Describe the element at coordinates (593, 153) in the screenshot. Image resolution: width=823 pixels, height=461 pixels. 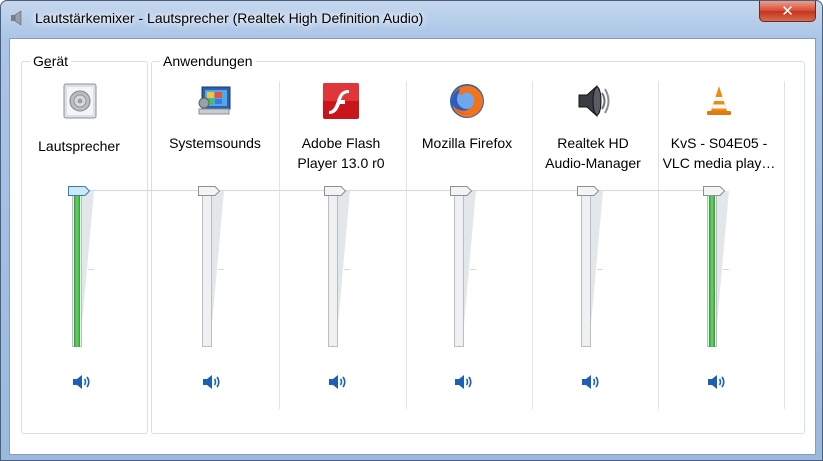
I see `app-name-label: Realtek HD Audio-Manager` at that location.